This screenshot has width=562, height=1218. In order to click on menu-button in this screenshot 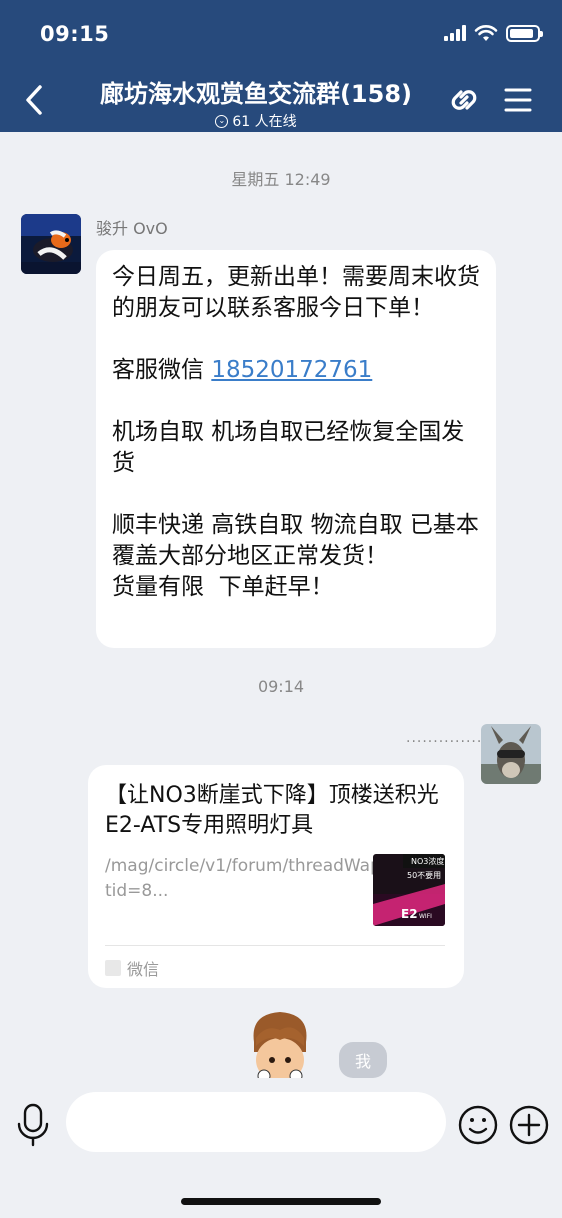, I will do `click(518, 100)`.